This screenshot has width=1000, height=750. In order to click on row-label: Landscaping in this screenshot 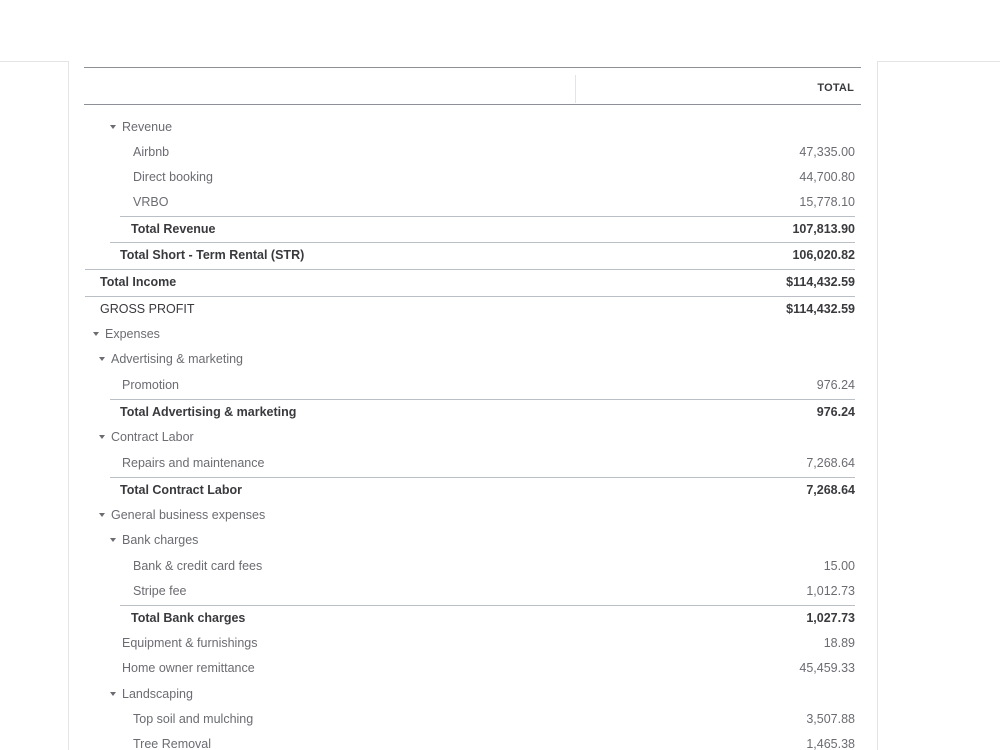, I will do `click(157, 694)`.